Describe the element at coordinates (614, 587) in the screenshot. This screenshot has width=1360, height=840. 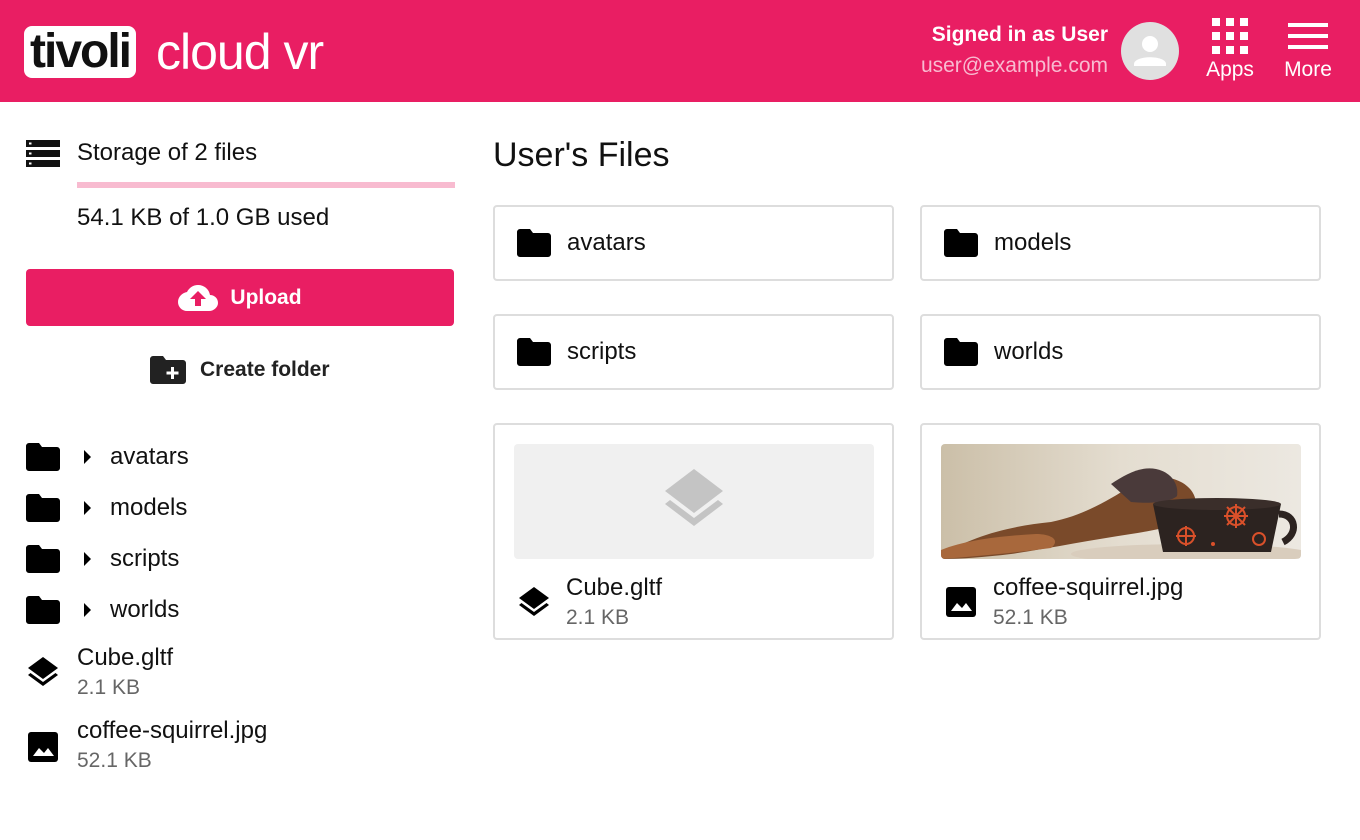
I see `file-card-name: Cube.gltf` at that location.